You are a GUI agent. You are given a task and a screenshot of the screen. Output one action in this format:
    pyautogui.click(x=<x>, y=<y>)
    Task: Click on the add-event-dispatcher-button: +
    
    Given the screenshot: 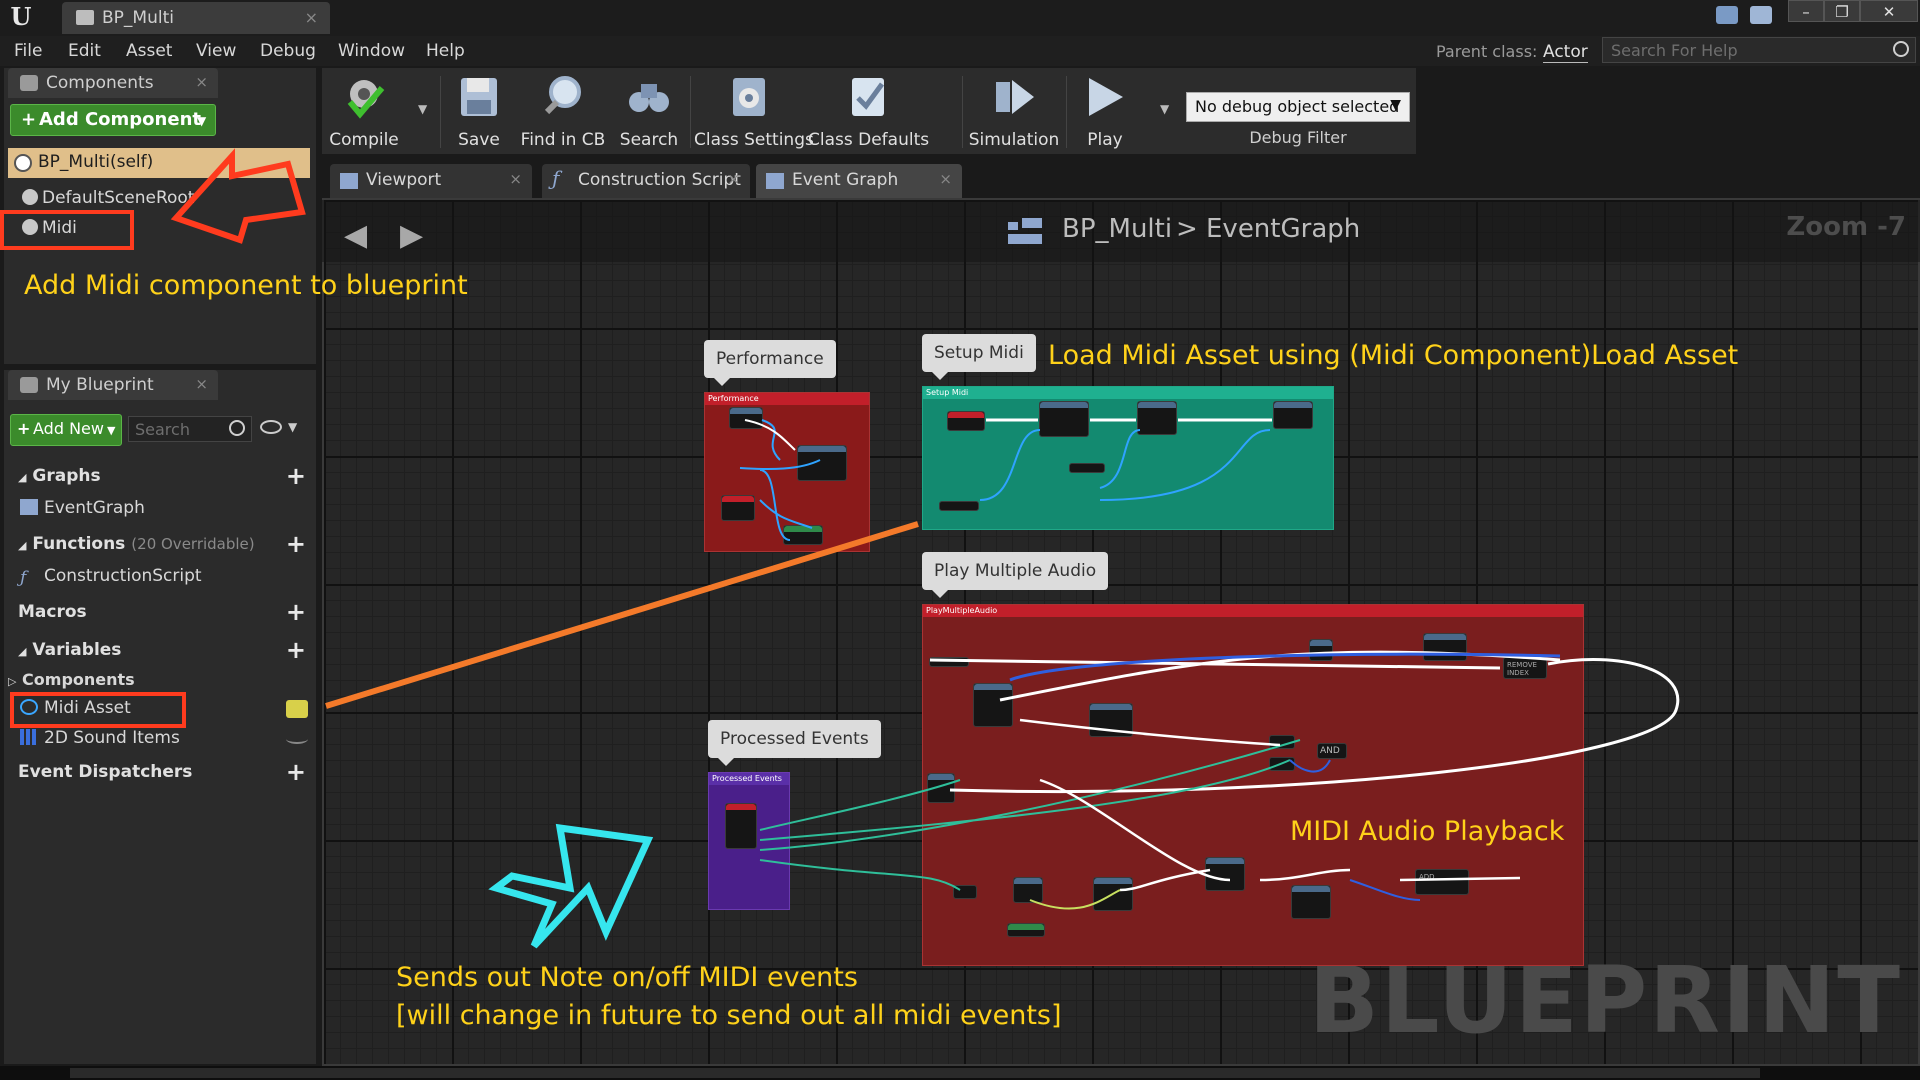 What is the action you would take?
    pyautogui.click(x=296, y=772)
    